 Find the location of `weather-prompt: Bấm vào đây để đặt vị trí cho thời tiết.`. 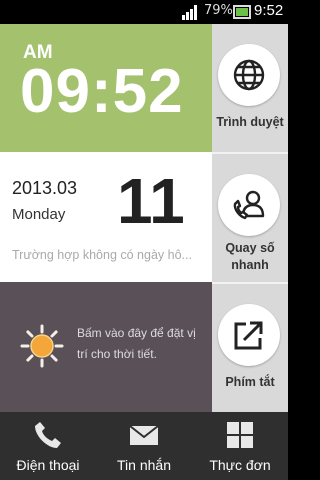

weather-prompt: Bấm vào đây để đặt vị trí cho thời tiết. is located at coordinates (136, 343).